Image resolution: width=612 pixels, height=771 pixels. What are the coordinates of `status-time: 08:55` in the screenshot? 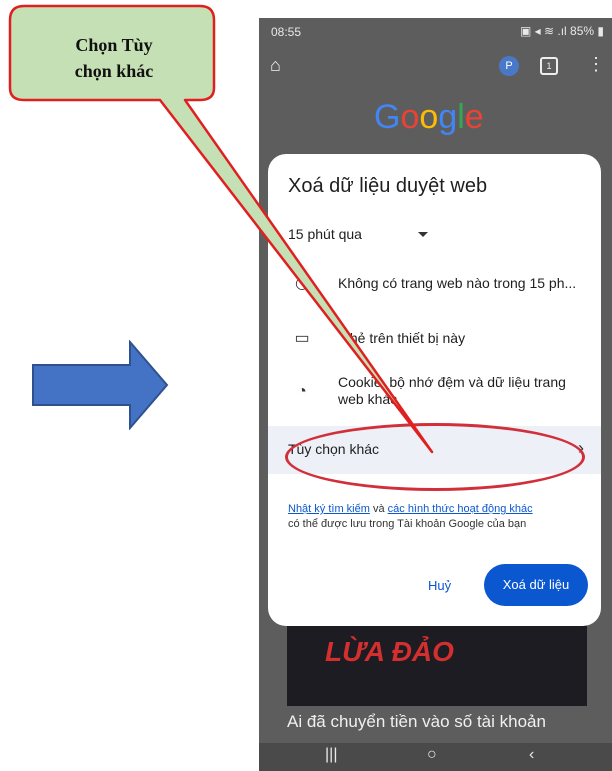 It's located at (286, 32).